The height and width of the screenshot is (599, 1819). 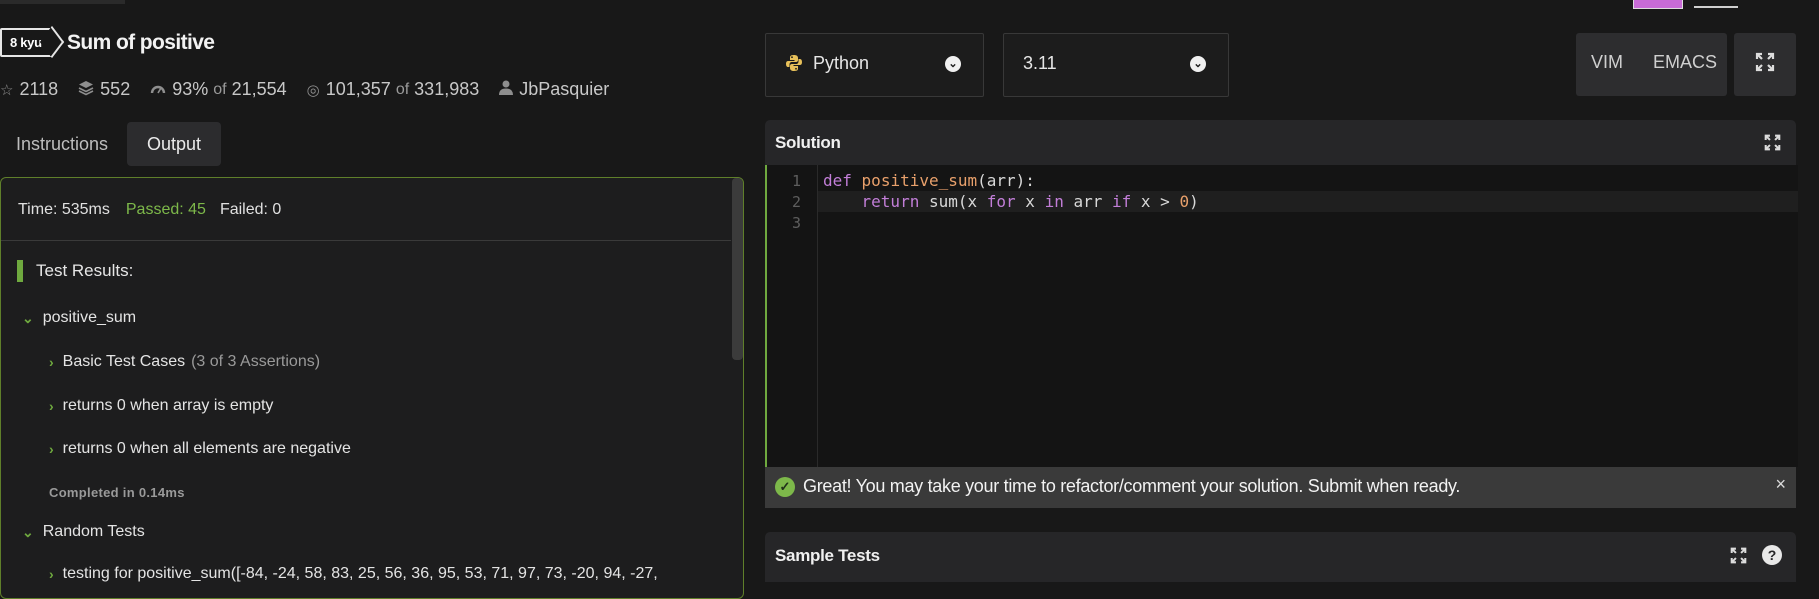 I want to click on gauge-icon, so click(x=158, y=89).